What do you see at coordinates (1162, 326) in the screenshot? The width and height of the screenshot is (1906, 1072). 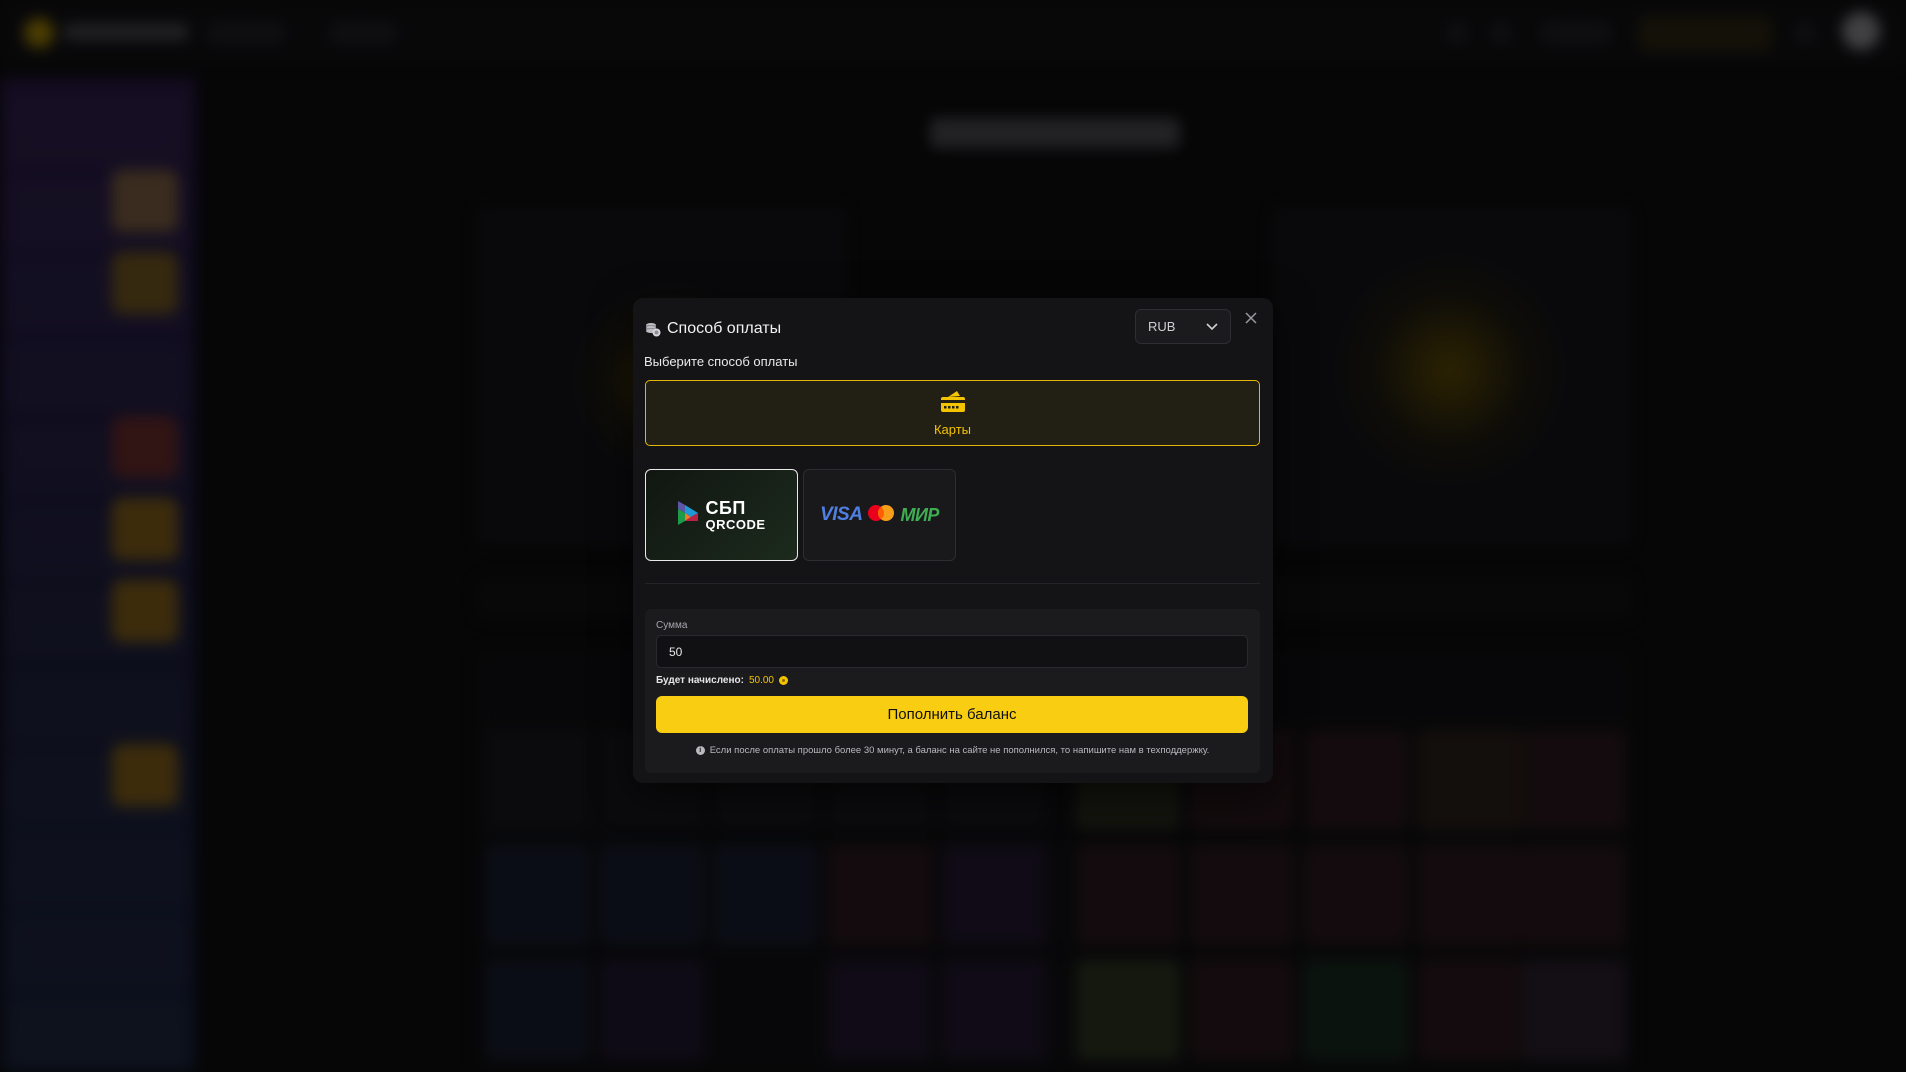 I see `currency-value: RUB` at bounding box center [1162, 326].